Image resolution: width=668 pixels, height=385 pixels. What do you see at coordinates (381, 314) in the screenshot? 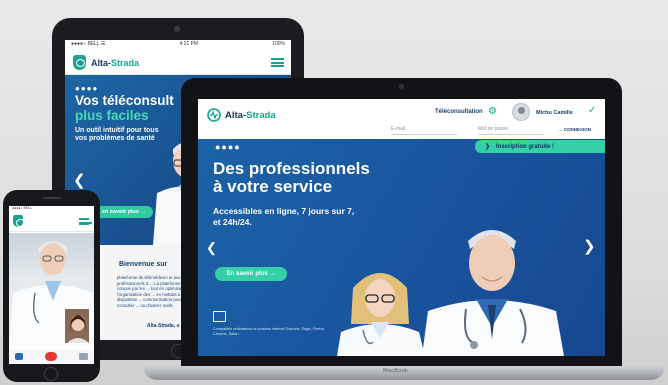
I see `nurse-photo` at bounding box center [381, 314].